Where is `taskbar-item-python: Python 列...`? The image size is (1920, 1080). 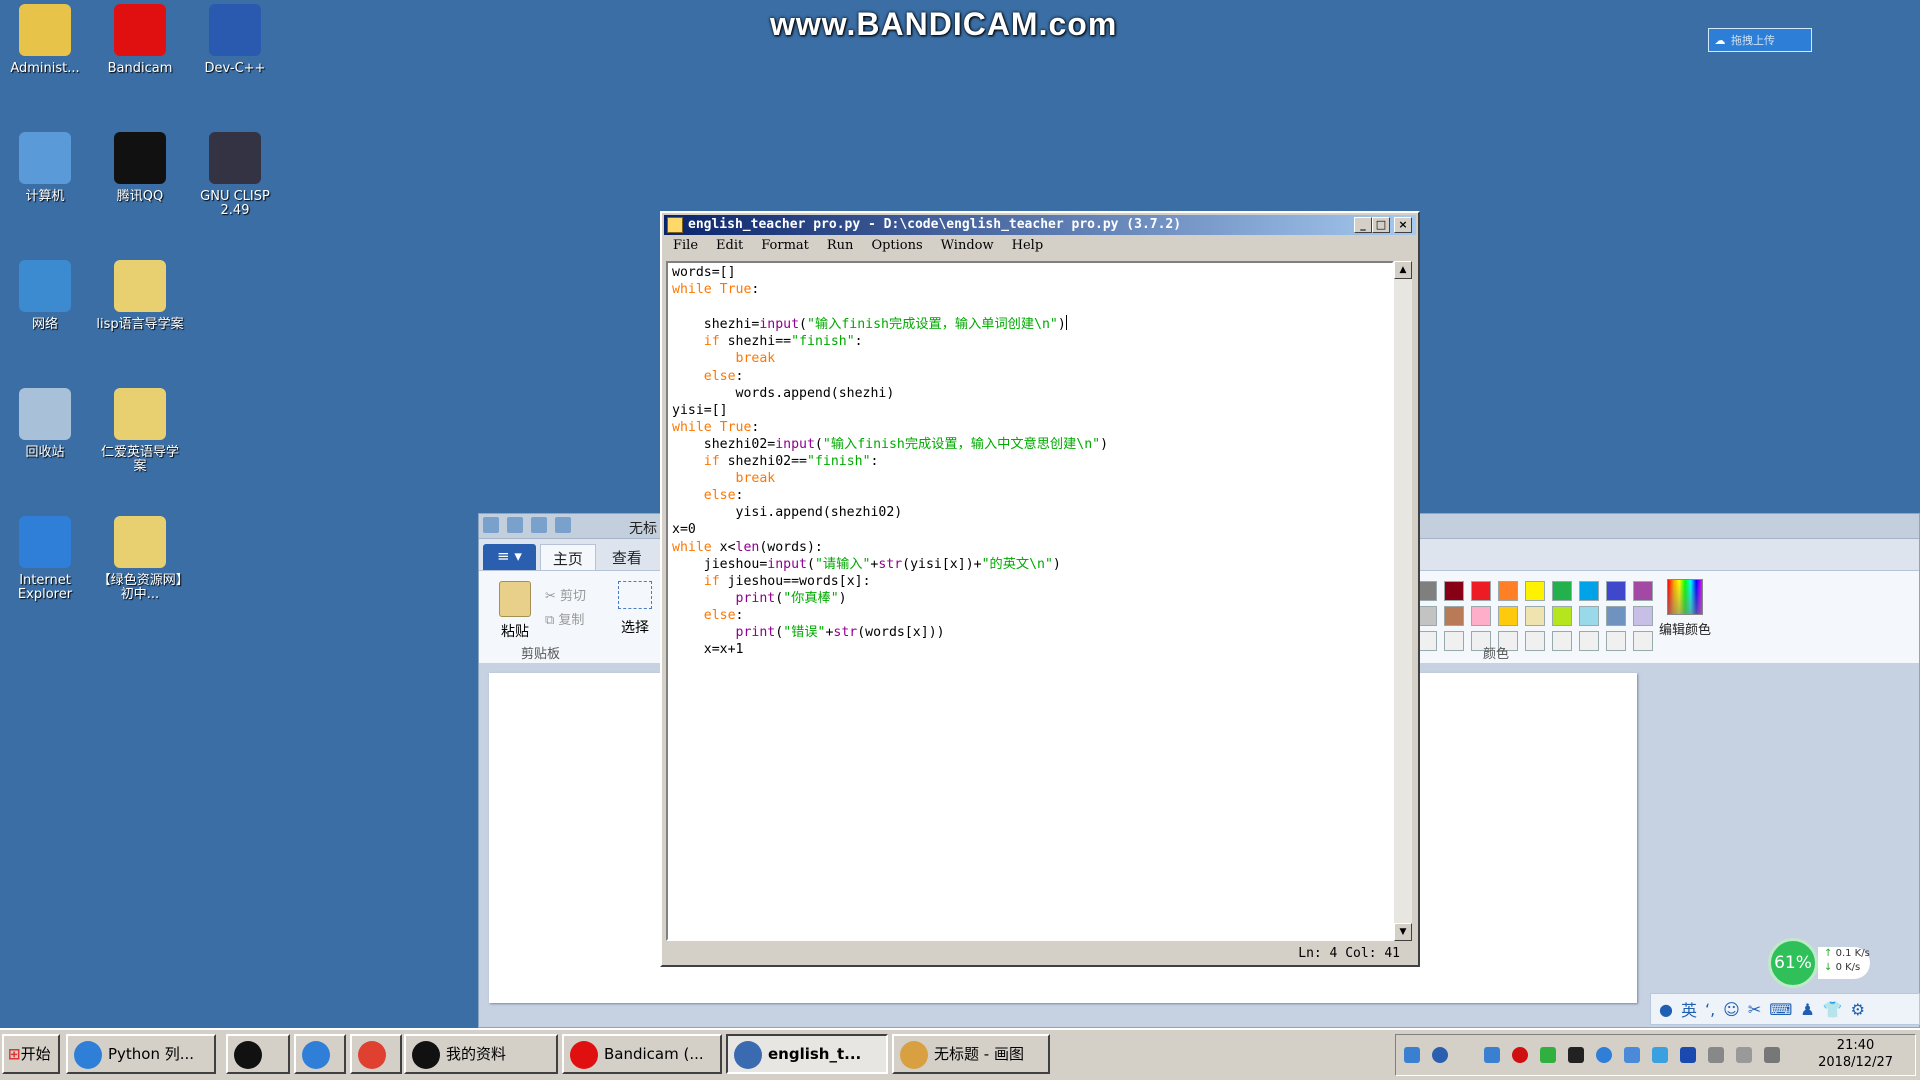
taskbar-item-python: Python 列... is located at coordinates (141, 1054).